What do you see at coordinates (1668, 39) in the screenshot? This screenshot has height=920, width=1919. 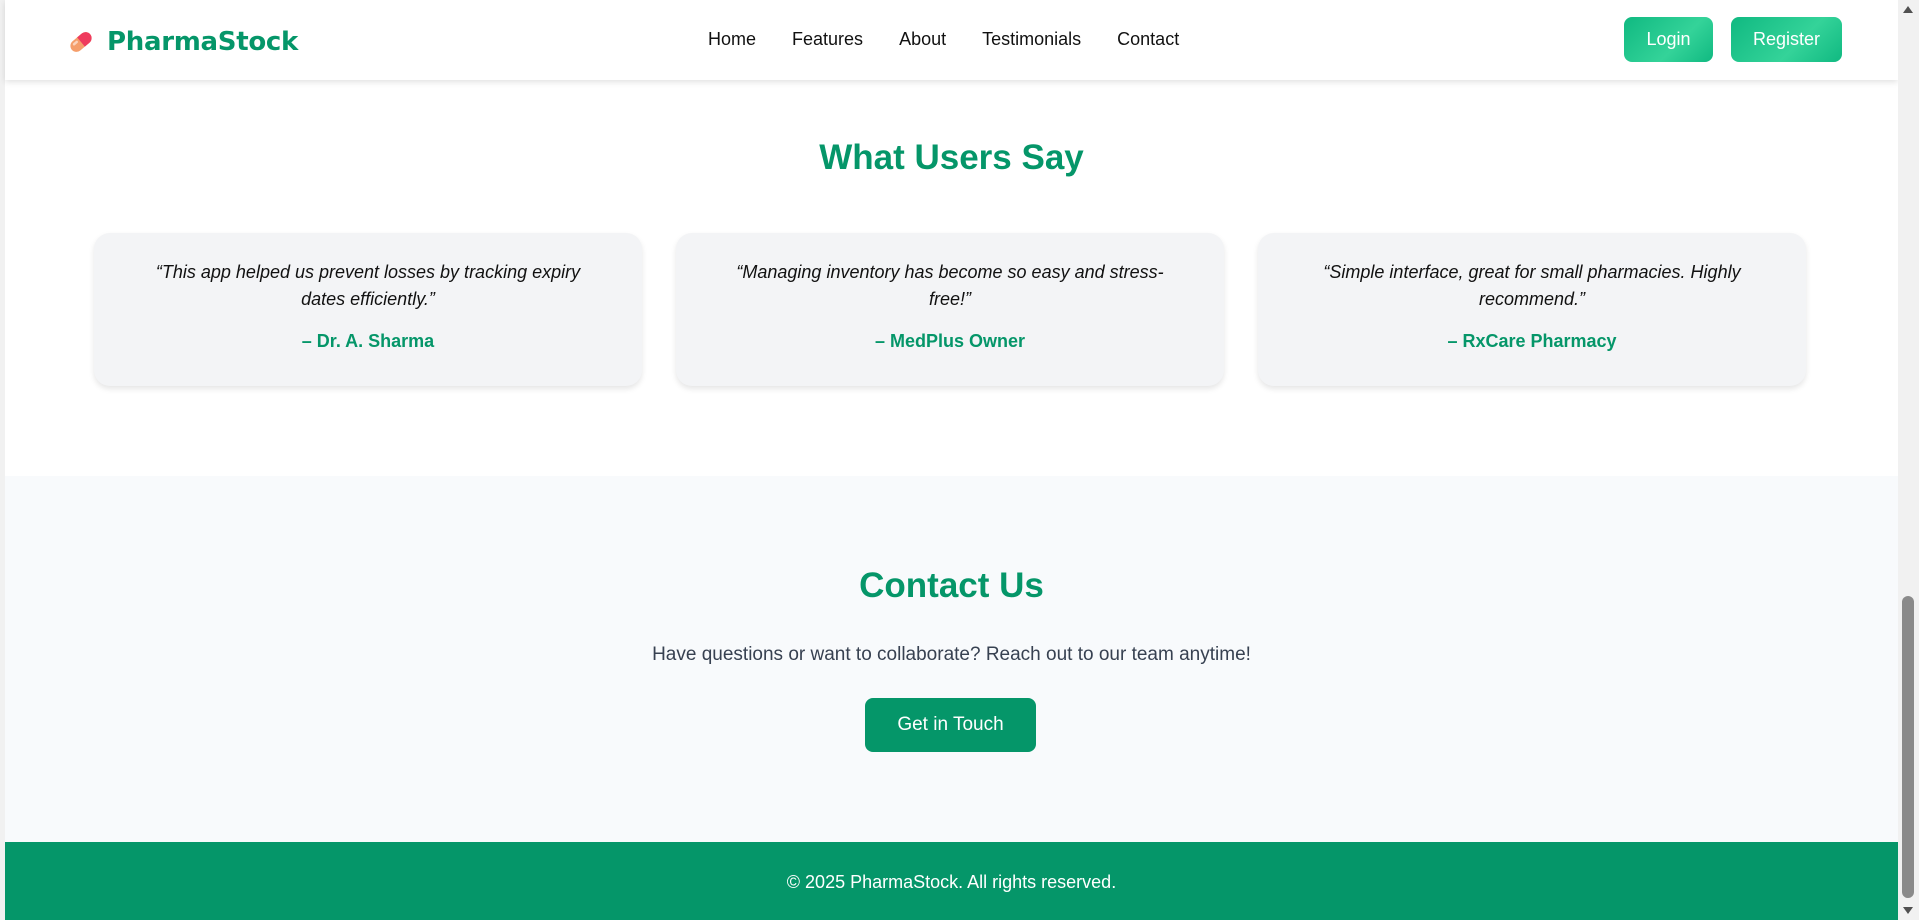 I see `login-button: Login` at bounding box center [1668, 39].